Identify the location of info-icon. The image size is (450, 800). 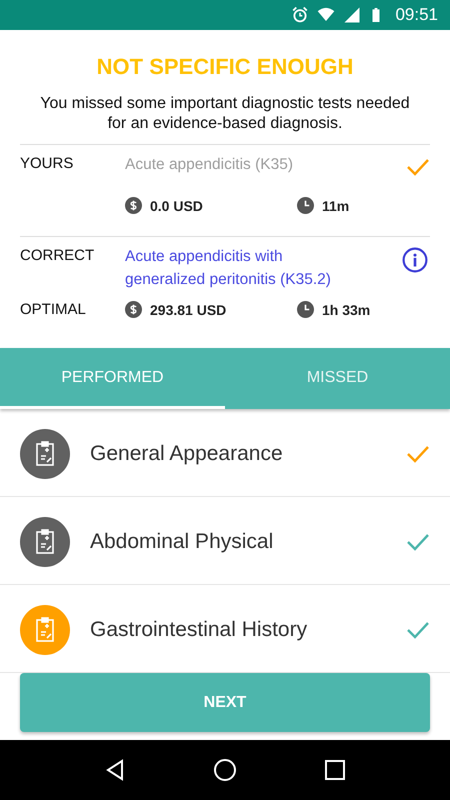
(415, 260).